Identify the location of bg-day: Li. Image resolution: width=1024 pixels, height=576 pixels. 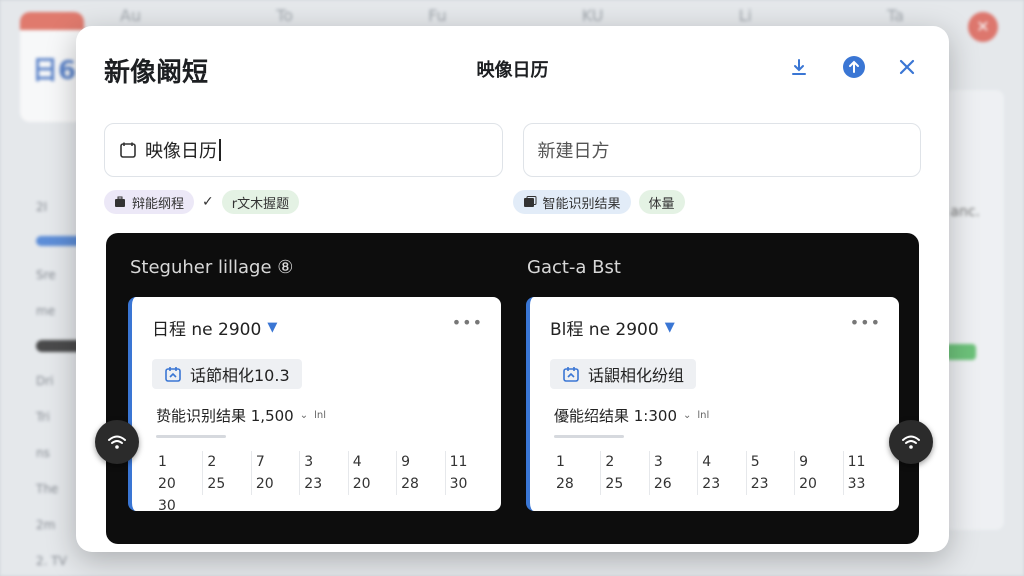
(745, 15).